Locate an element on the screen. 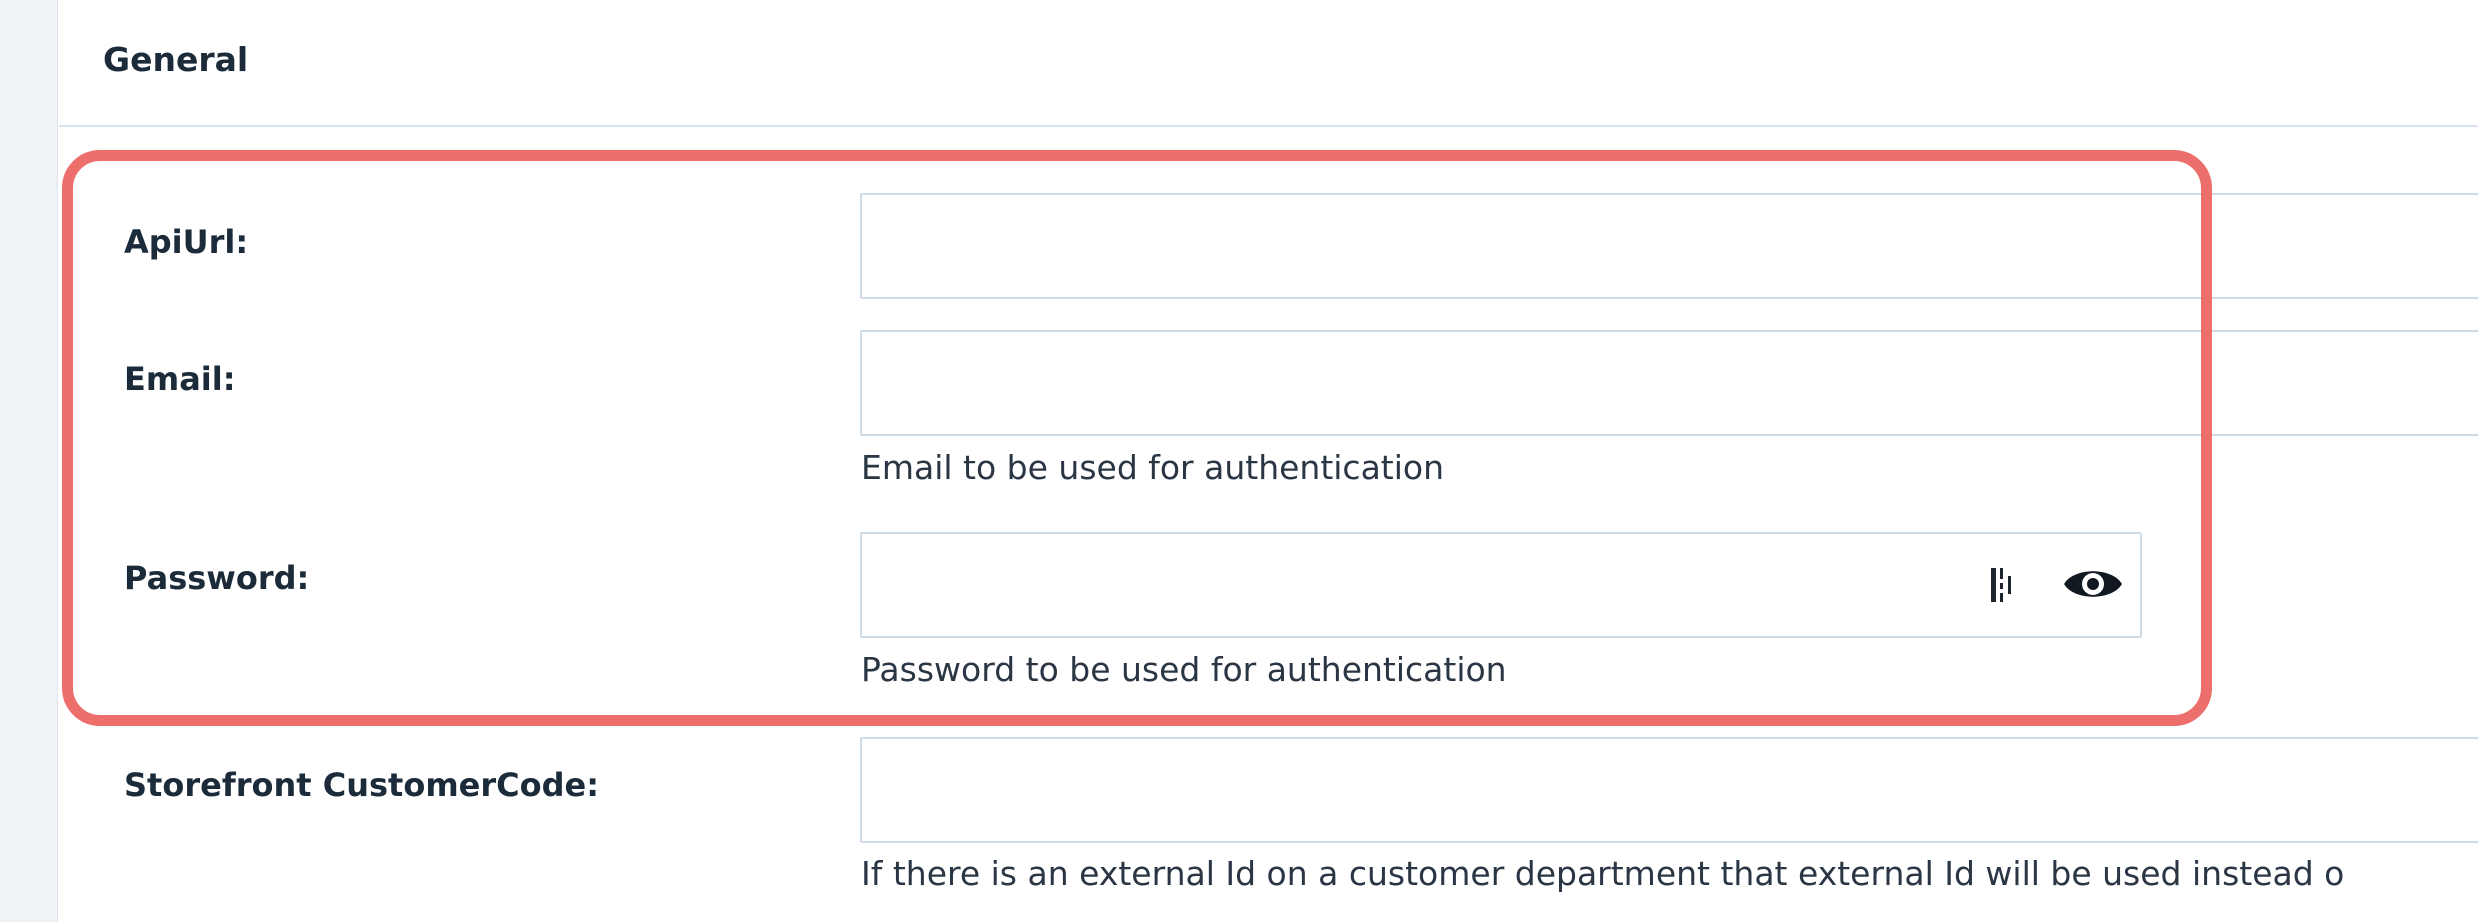 Image resolution: width=2478 pixels, height=922 pixels. storefront-customer-code-input is located at coordinates (1669, 790).